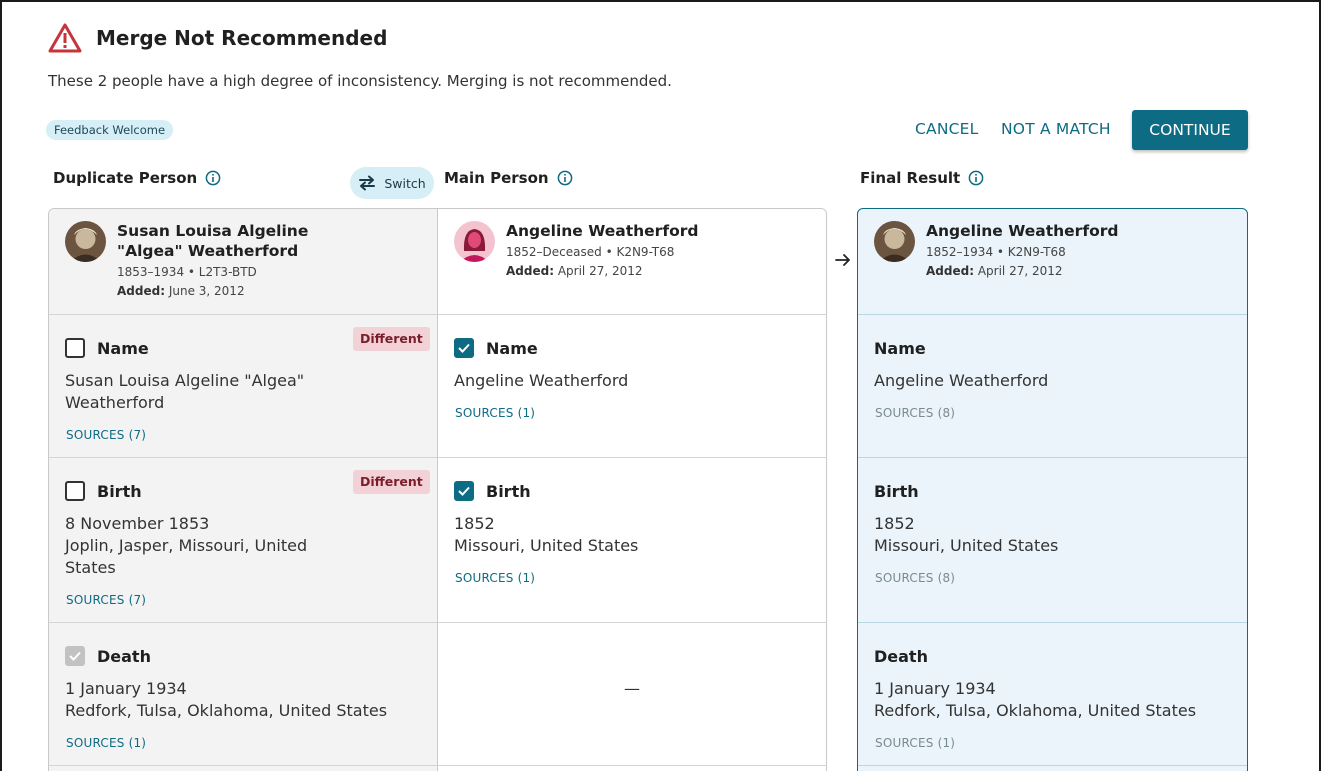  I want to click on duplicate-birth-date: 8 November 1853, so click(137, 523).